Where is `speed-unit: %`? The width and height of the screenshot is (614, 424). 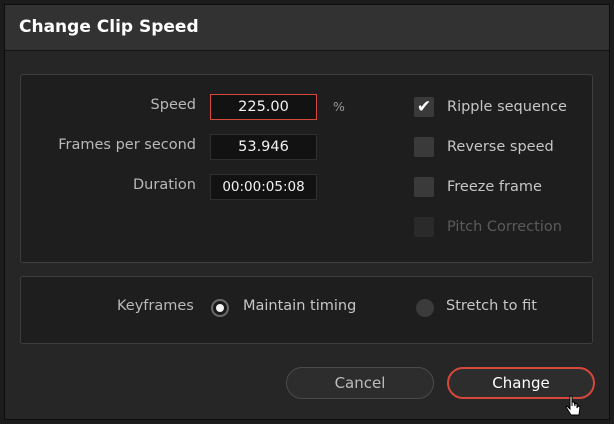
speed-unit: % is located at coordinates (339, 106).